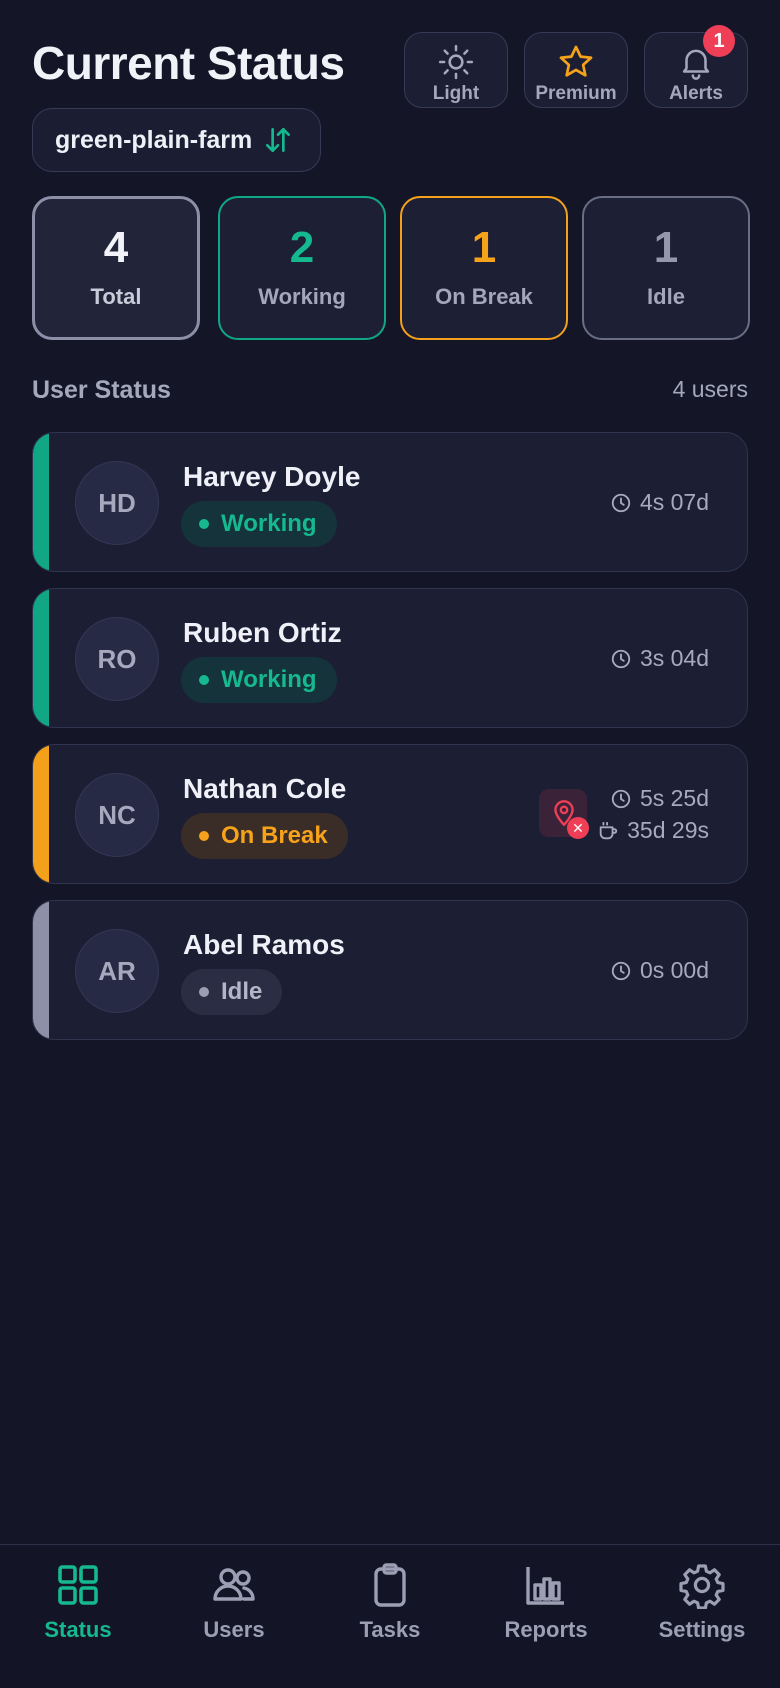 This screenshot has width=780, height=1688. I want to click on premium-button: Premium, so click(576, 70).